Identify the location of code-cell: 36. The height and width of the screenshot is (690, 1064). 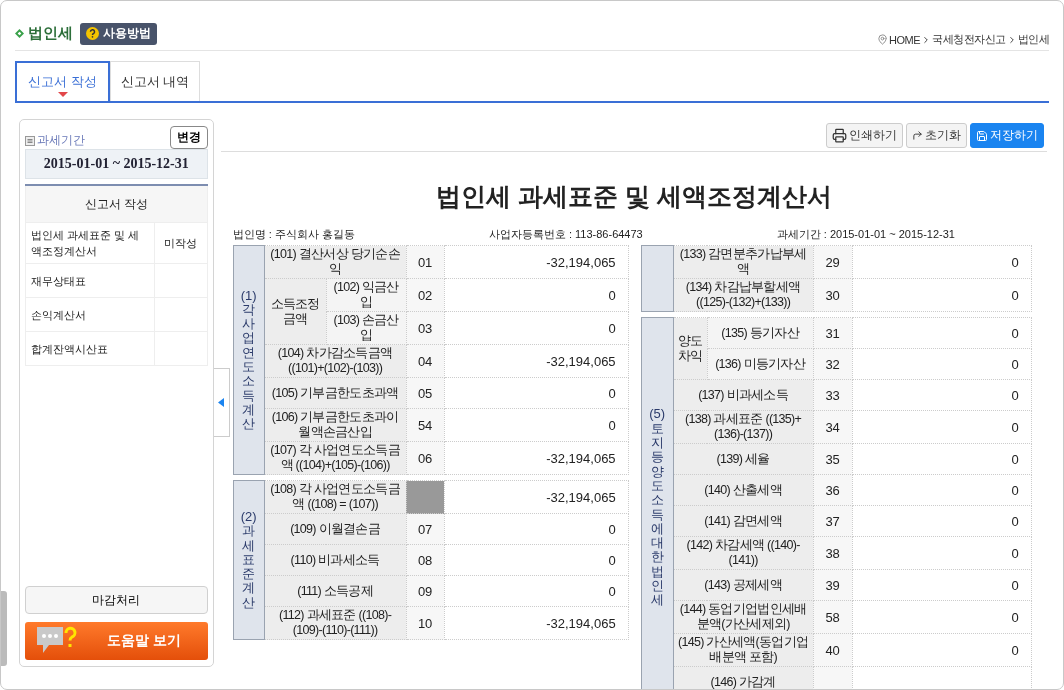
(833, 490).